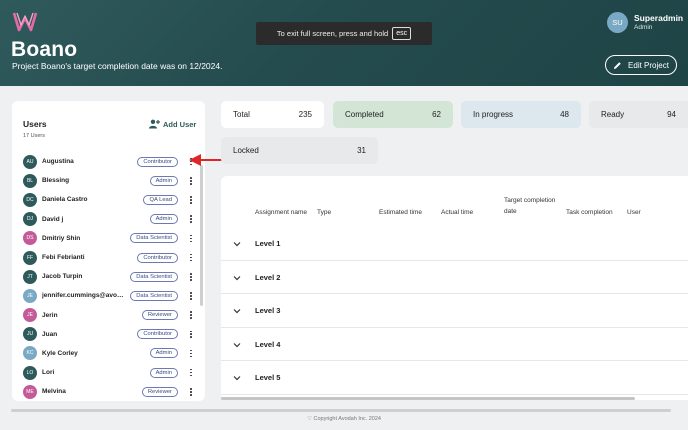 The image size is (688, 430). What do you see at coordinates (428, 398) in the screenshot?
I see `table-horizontal-scrollbar` at bounding box center [428, 398].